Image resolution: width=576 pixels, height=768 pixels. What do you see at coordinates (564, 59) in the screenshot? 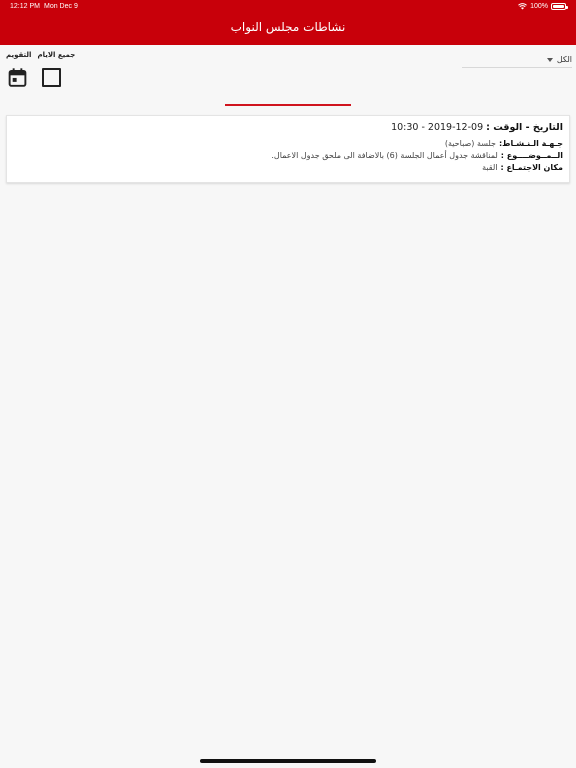
I see `filter-selected-value: الكل` at bounding box center [564, 59].